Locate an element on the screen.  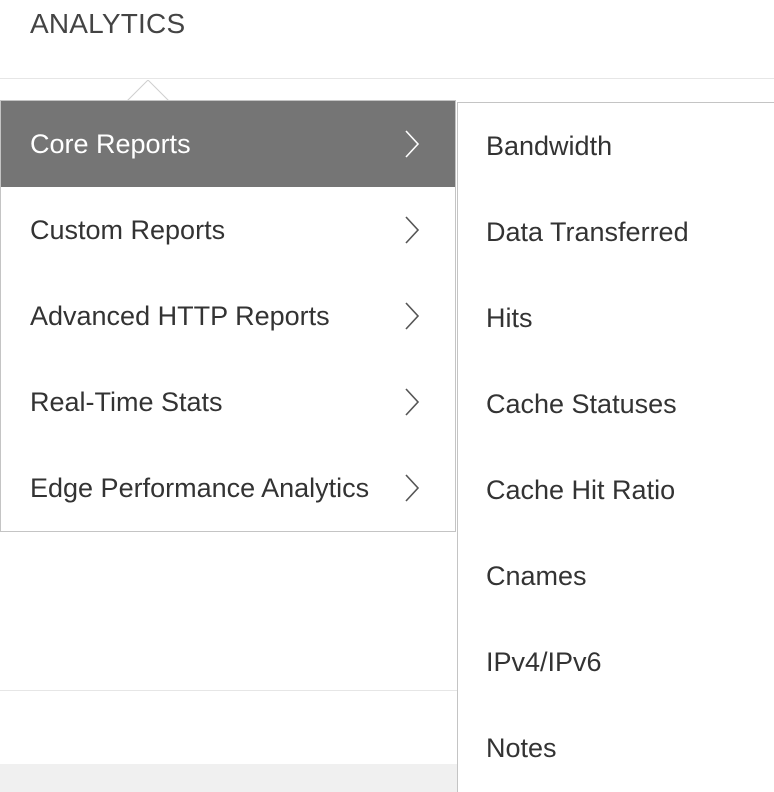
menu-item-label: Custom Reports is located at coordinates (128, 229).